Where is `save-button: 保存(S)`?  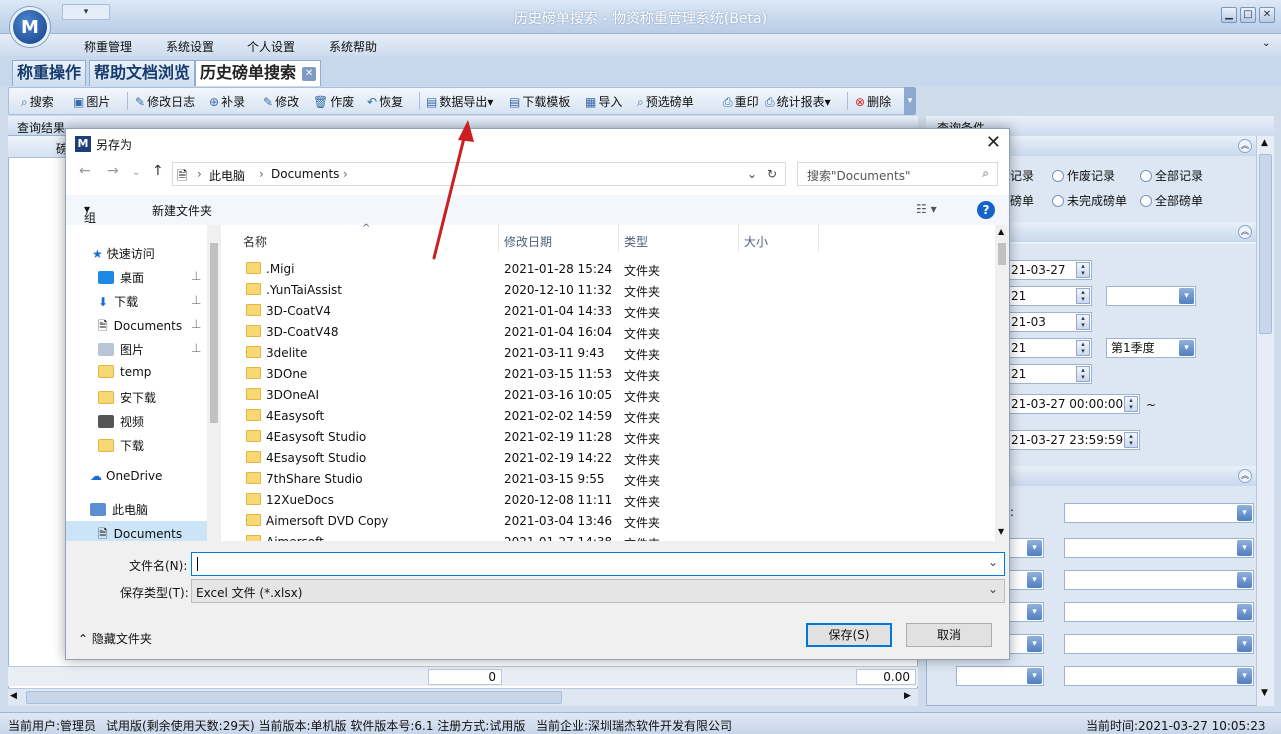 save-button: 保存(S) is located at coordinates (849, 635).